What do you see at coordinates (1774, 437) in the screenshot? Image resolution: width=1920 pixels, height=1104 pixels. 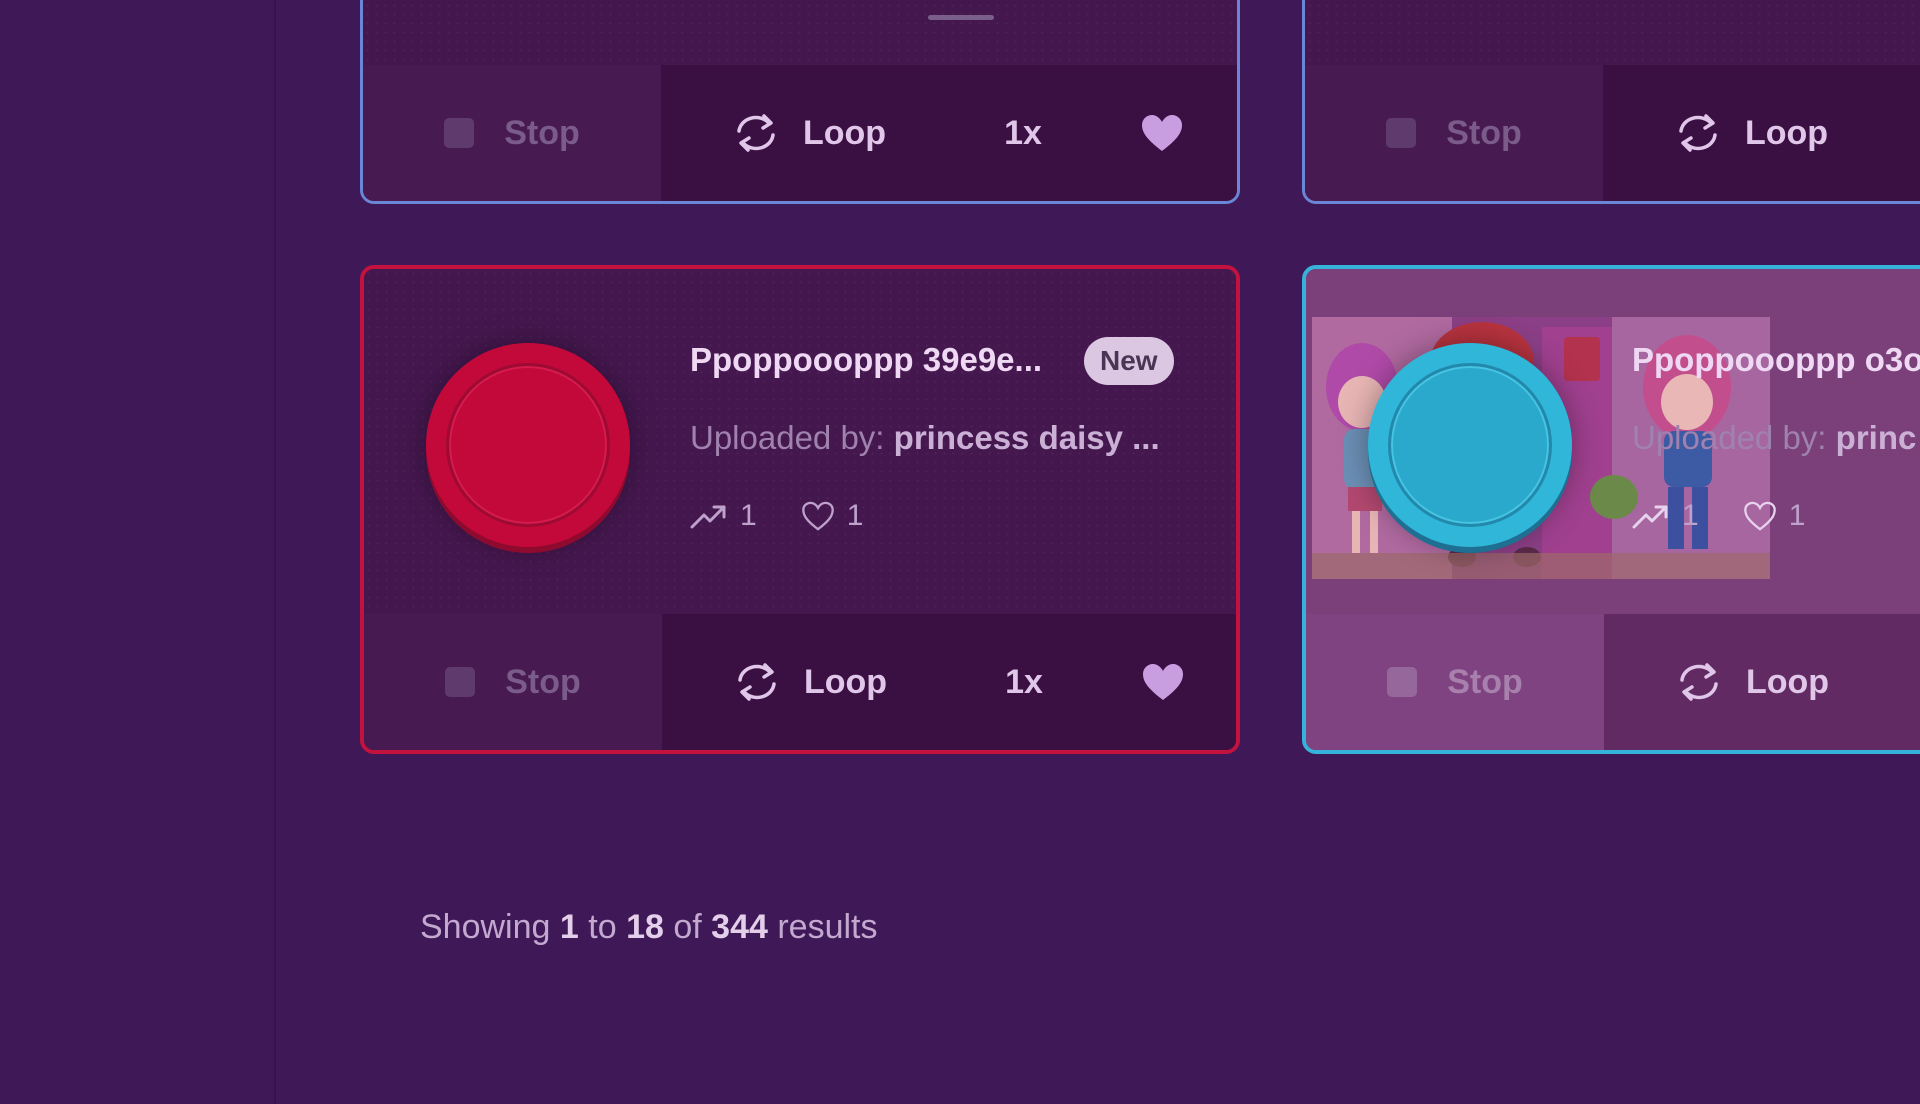 I see `uploader-line: Uploaded by: princ` at bounding box center [1774, 437].